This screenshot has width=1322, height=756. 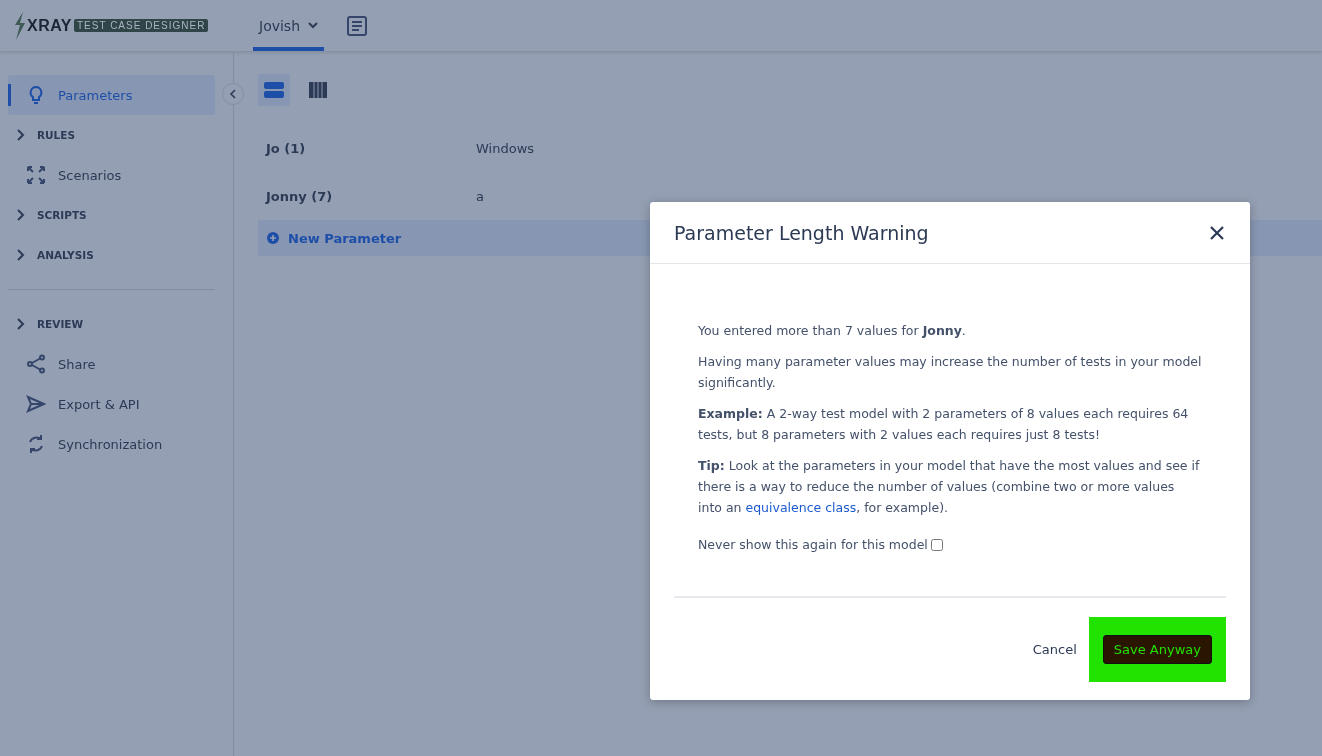 What do you see at coordinates (801, 232) in the screenshot?
I see `dialog-title: Parameter Length Warning` at bounding box center [801, 232].